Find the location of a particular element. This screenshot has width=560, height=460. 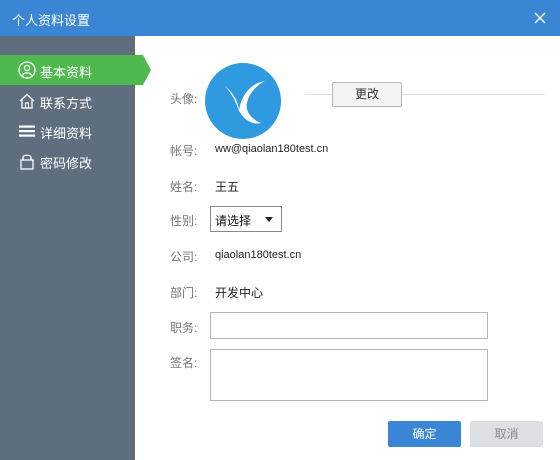

sidebar-item-label: 基本资料 is located at coordinates (66, 72).